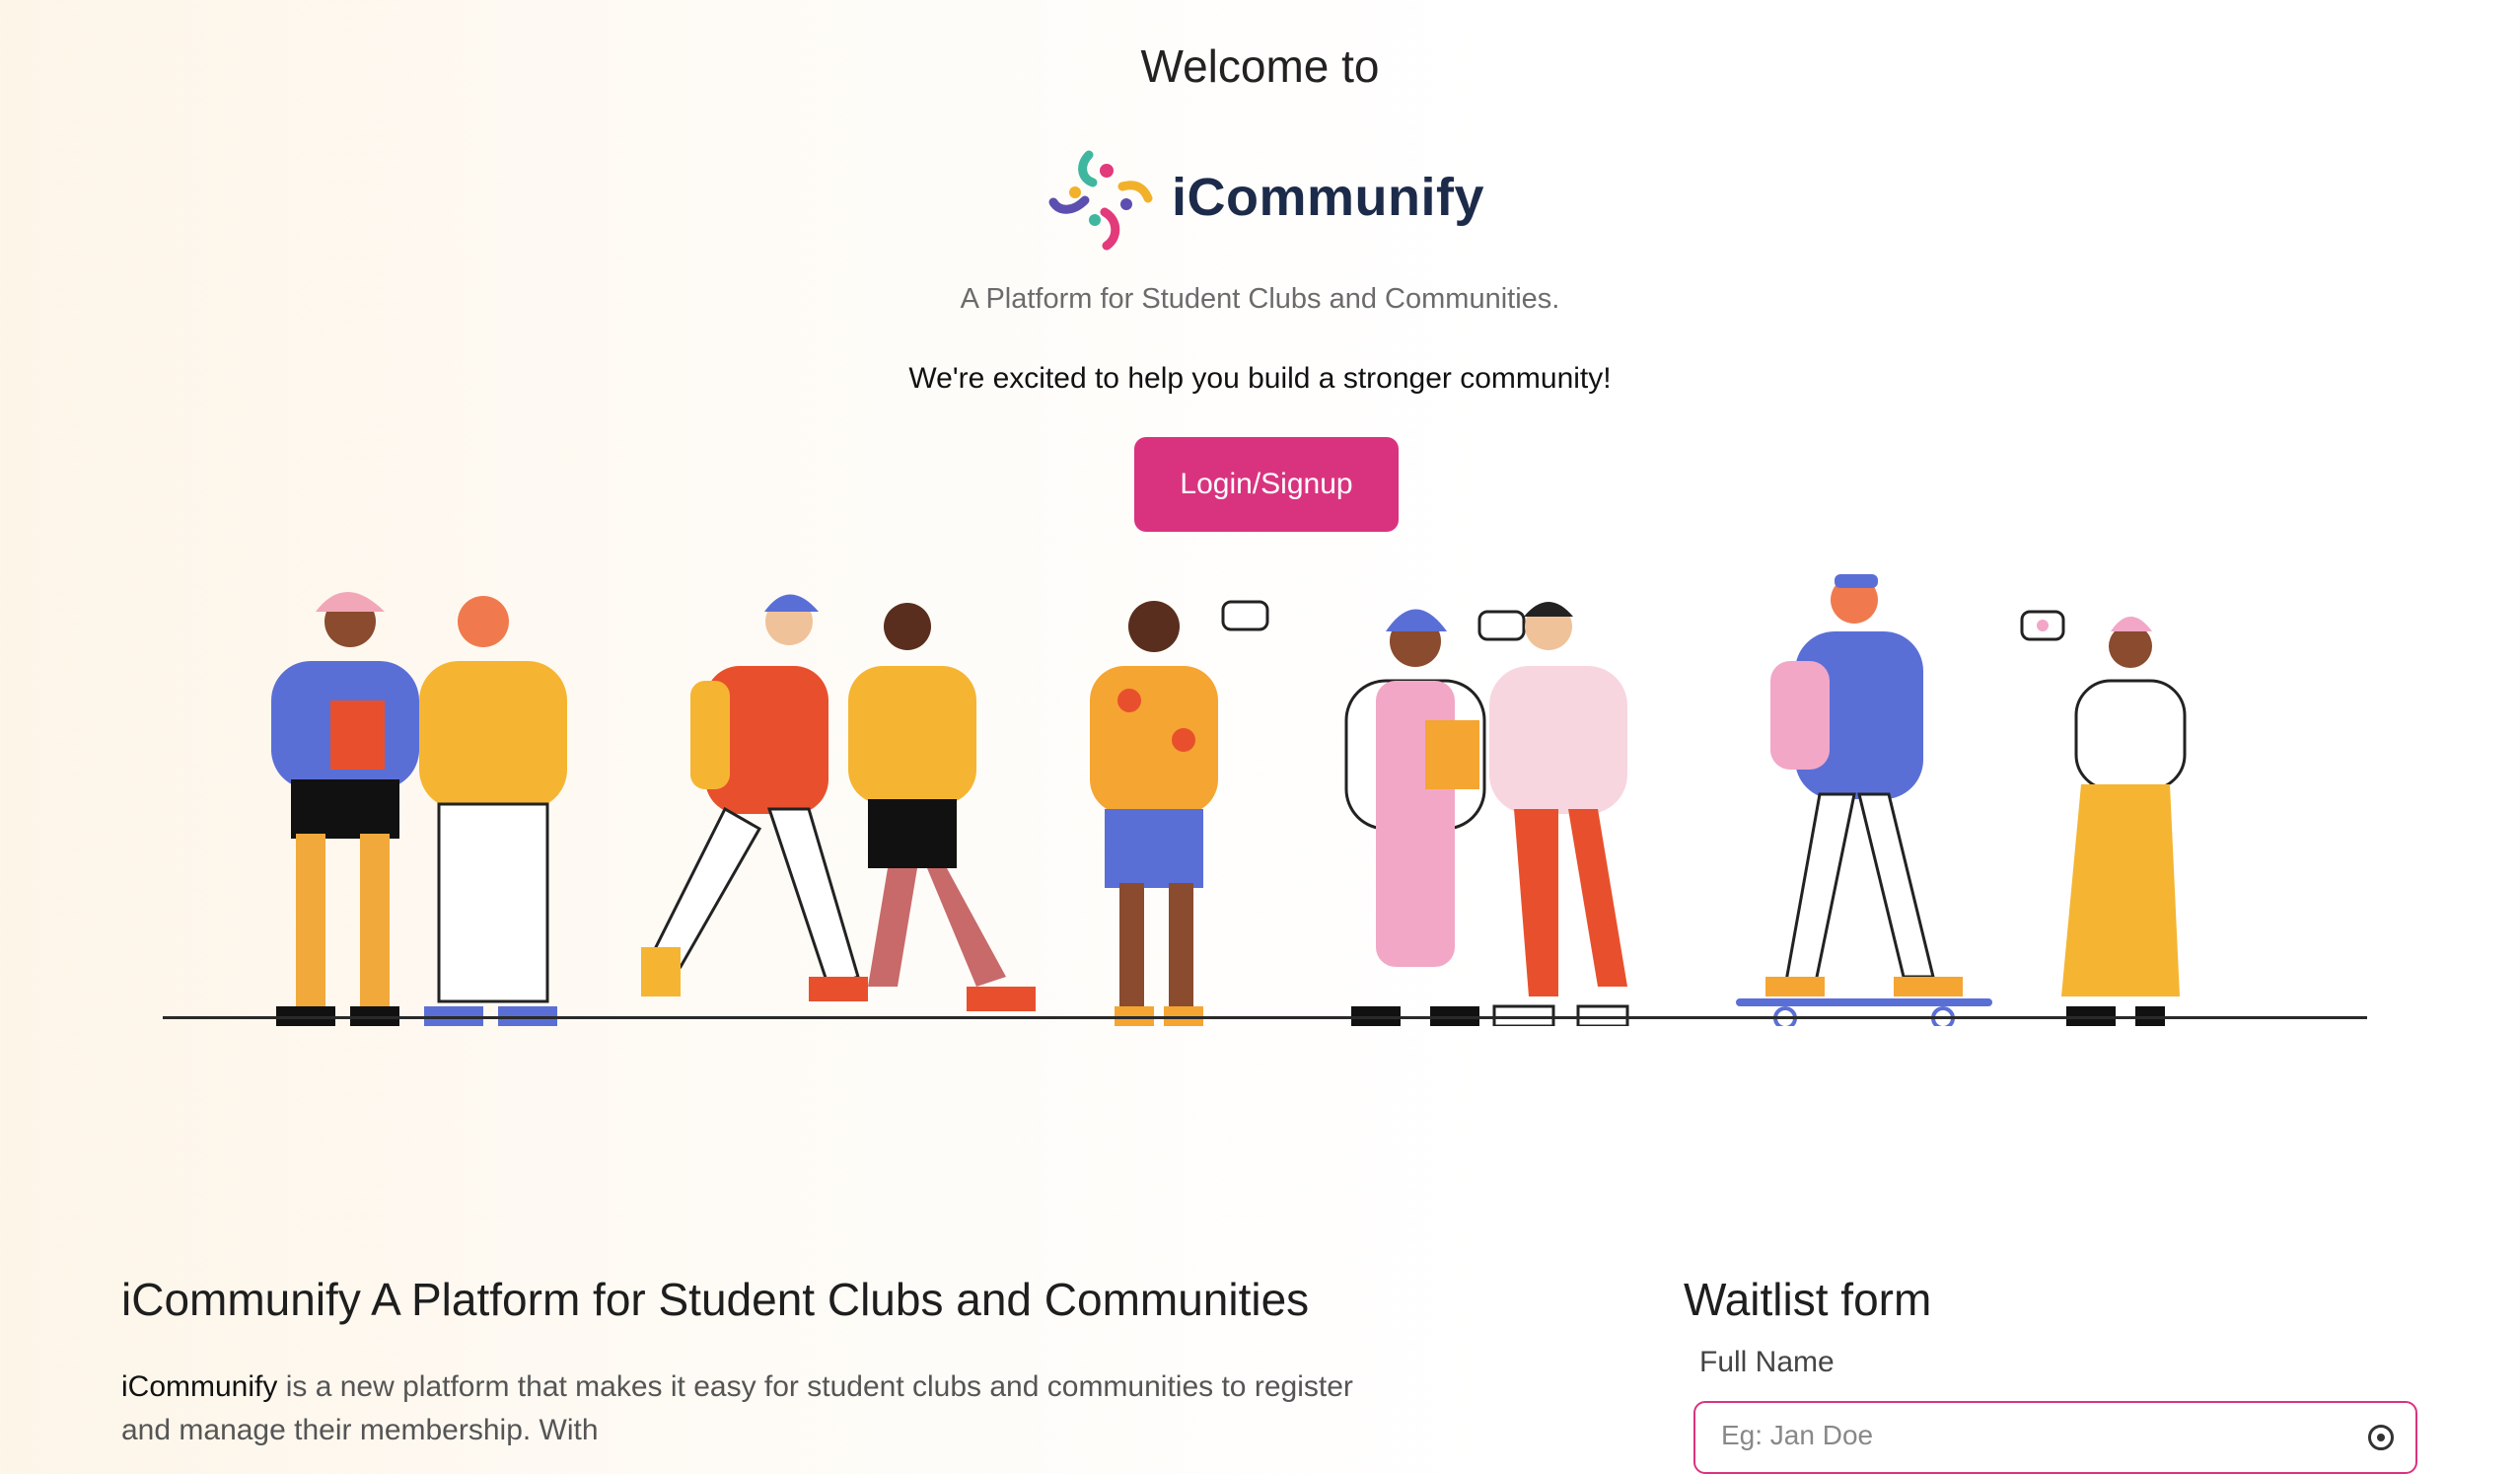  What do you see at coordinates (1265, 1017) in the screenshot?
I see `ground-line` at bounding box center [1265, 1017].